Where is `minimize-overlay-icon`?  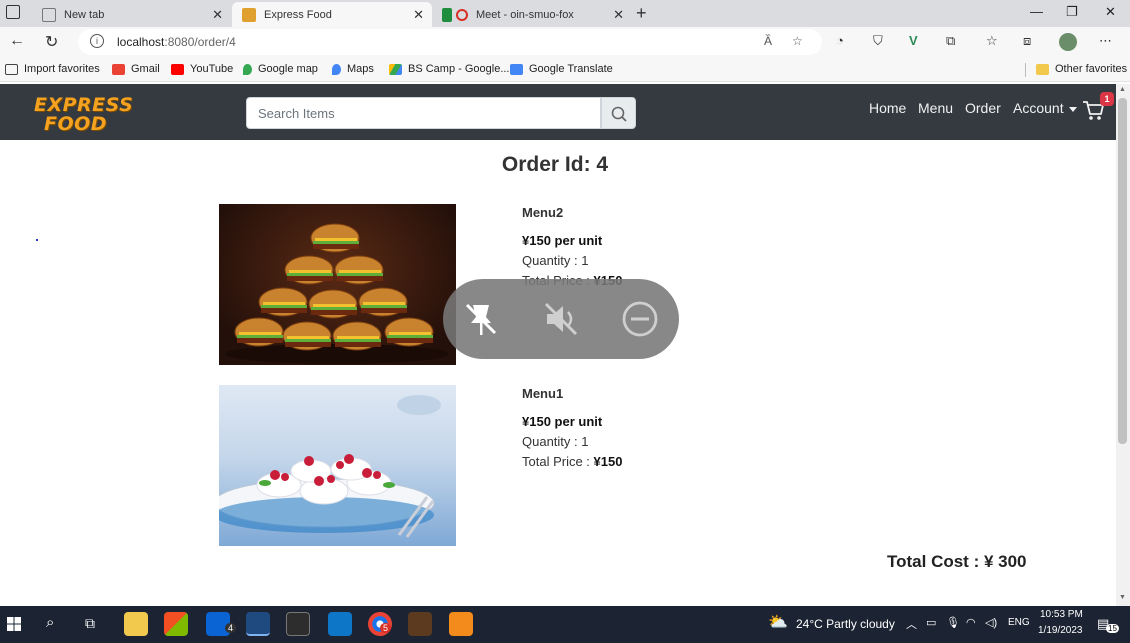
minimize-overlay-icon is located at coordinates (640, 319).